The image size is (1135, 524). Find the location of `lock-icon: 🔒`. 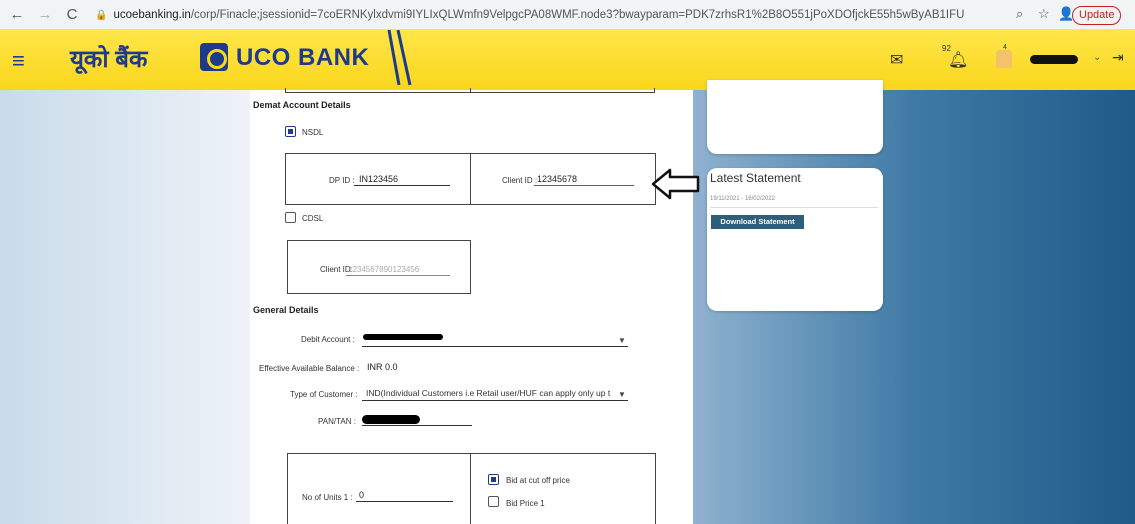

lock-icon: 🔒 is located at coordinates (101, 15).